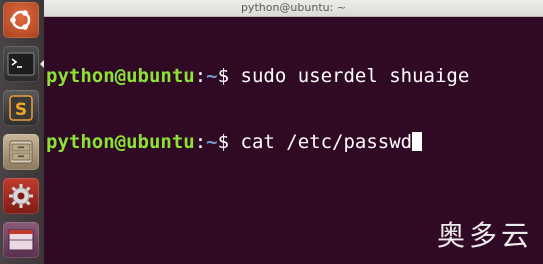 This screenshot has height=264, width=543. I want to click on command-text: cat /etc/passwd, so click(321, 142).